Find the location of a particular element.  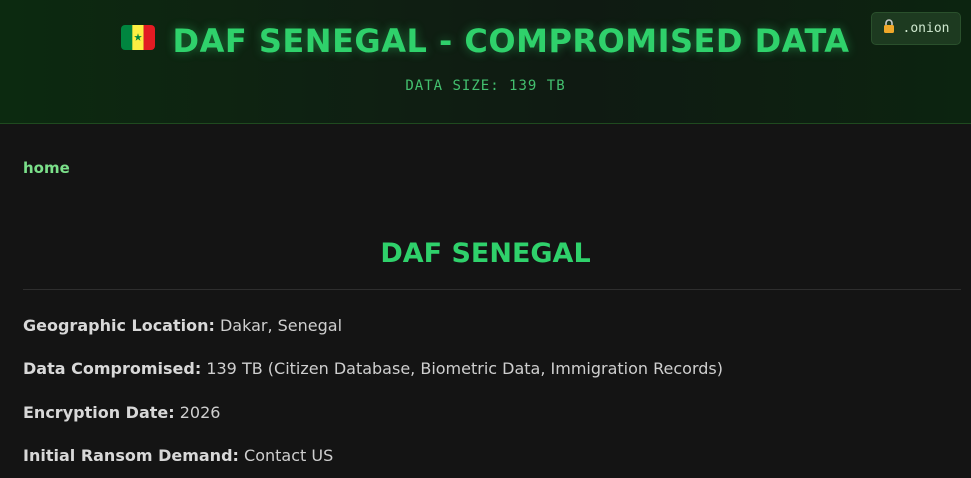

site-title: DAF SENEGAL - COMPROMISED DATA is located at coordinates (511, 41).